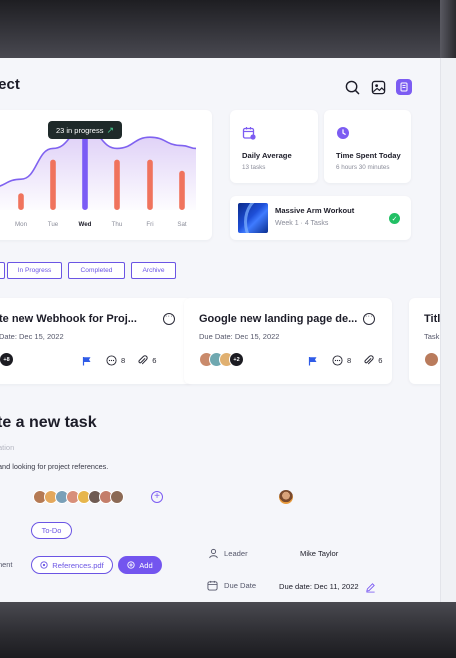 Image resolution: width=456 pixels, height=658 pixels. I want to click on filter-tab-archive: Archive, so click(153, 270).